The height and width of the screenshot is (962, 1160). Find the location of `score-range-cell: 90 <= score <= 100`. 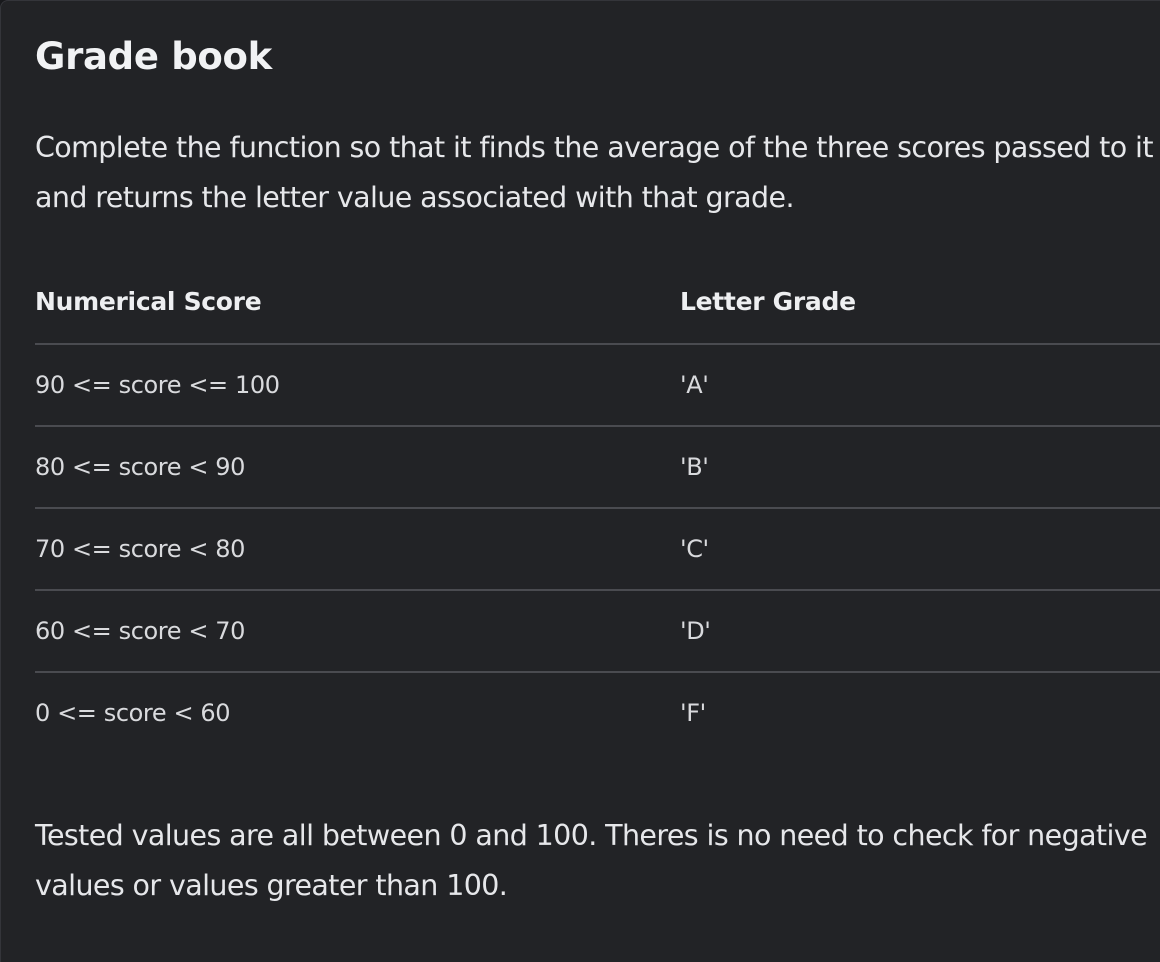

score-range-cell: 90 <= score <= 100 is located at coordinates (157, 385).